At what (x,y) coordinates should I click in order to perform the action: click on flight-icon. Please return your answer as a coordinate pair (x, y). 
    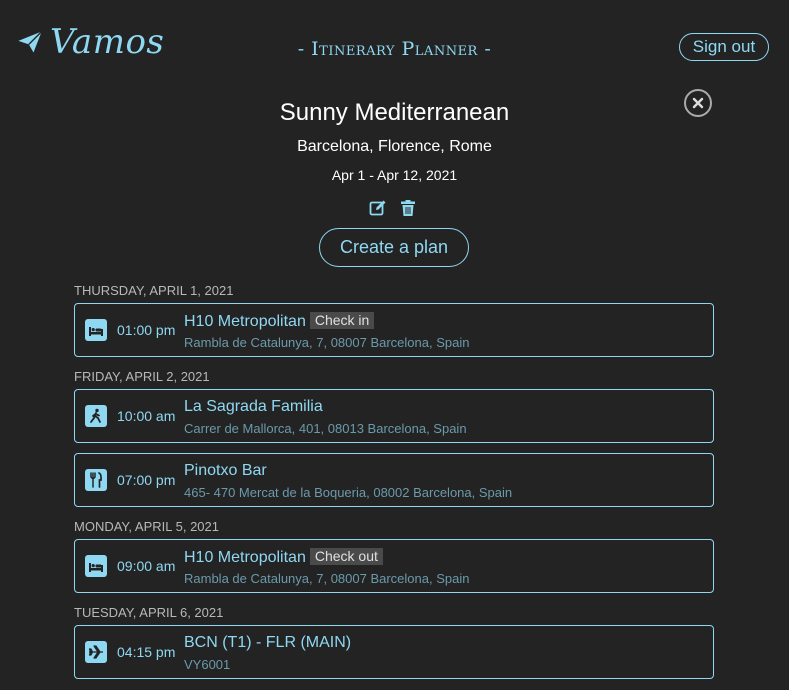
    Looking at the image, I should click on (96, 652).